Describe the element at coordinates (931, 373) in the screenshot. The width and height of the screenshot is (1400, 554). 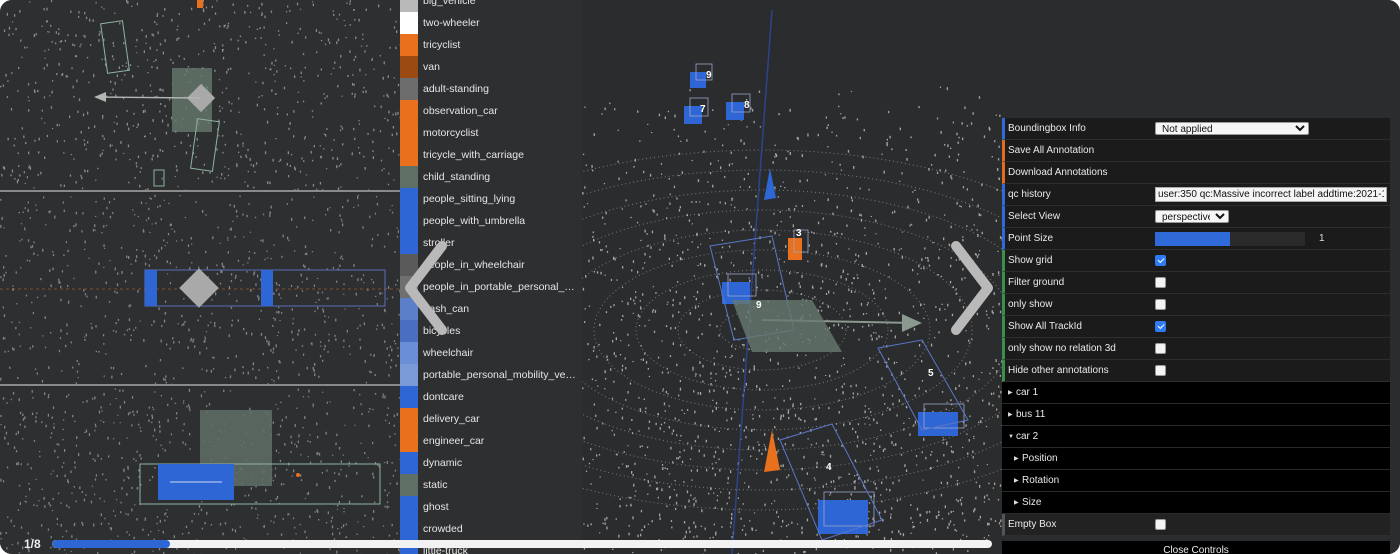
I see `box-id-label: 5` at that location.